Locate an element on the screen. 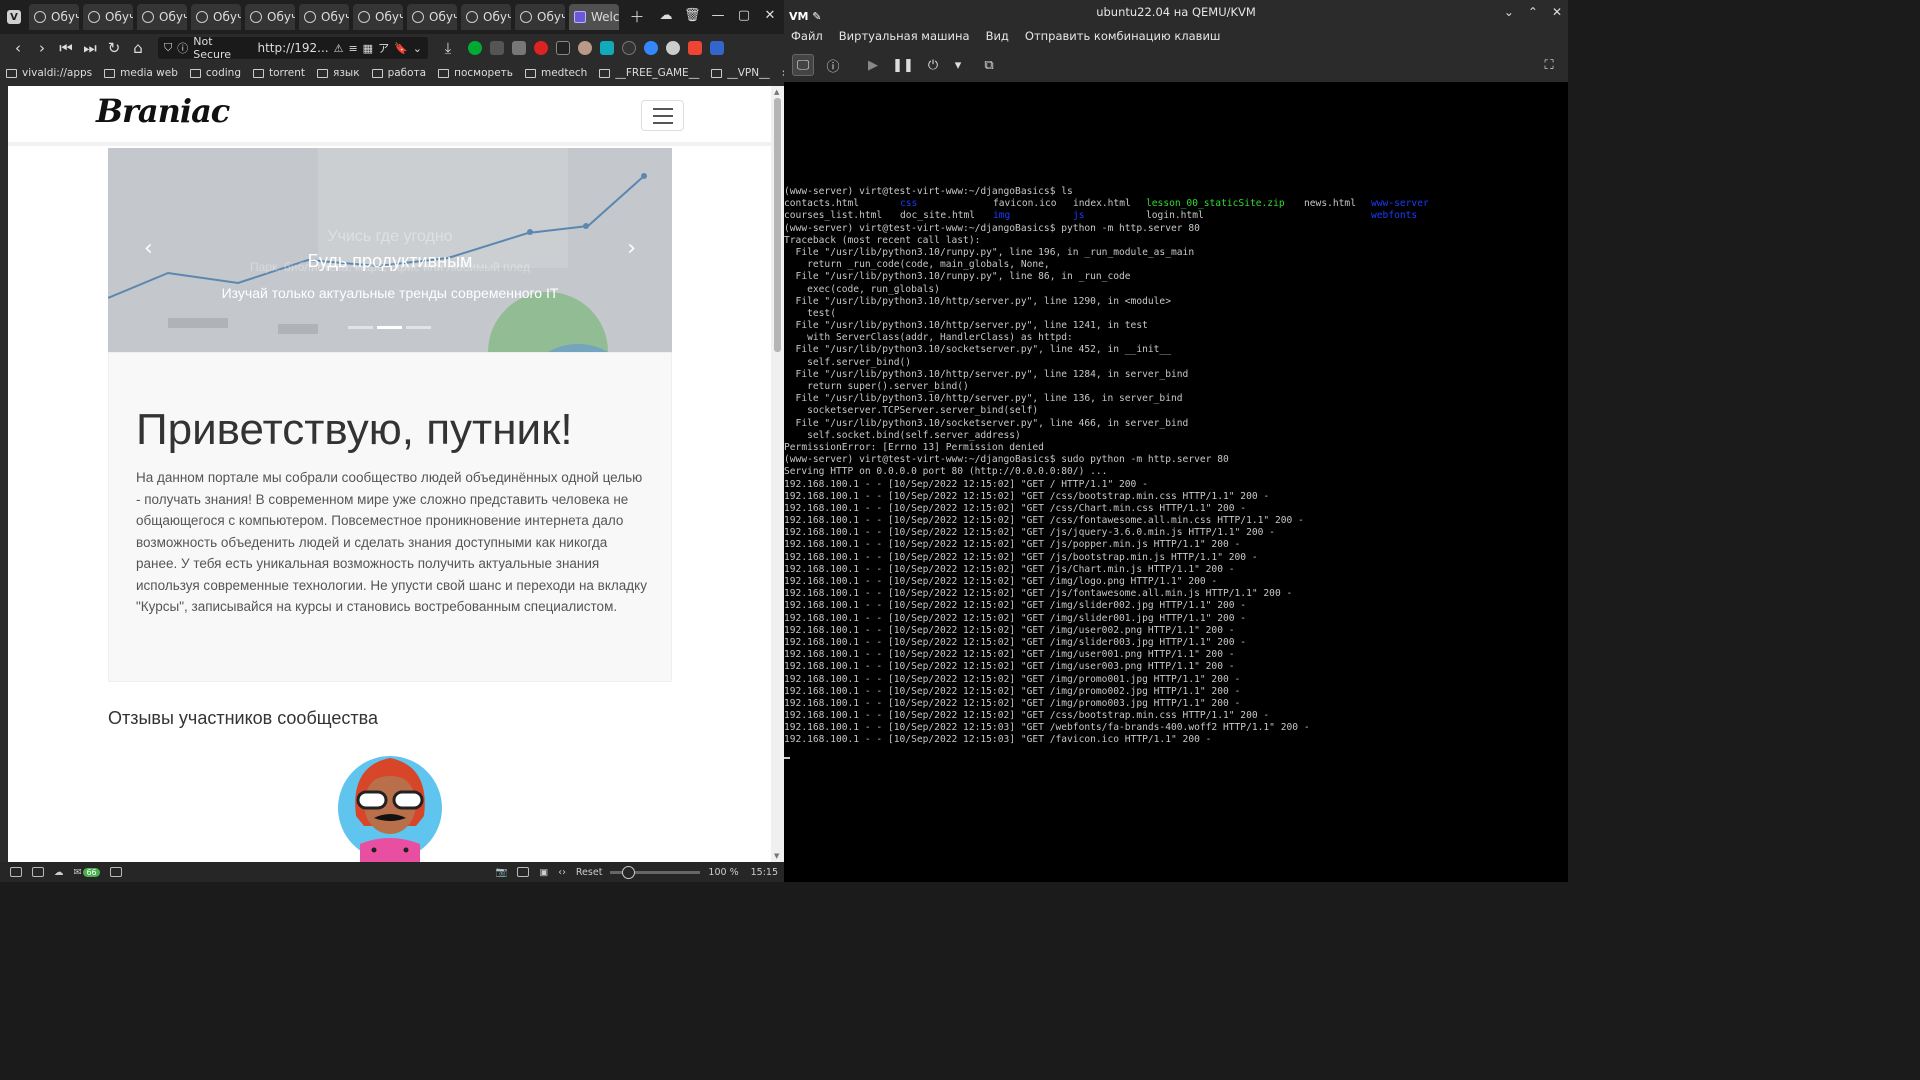 The width and height of the screenshot is (1920, 1080). tab-10: Обуч is located at coordinates (540, 17).